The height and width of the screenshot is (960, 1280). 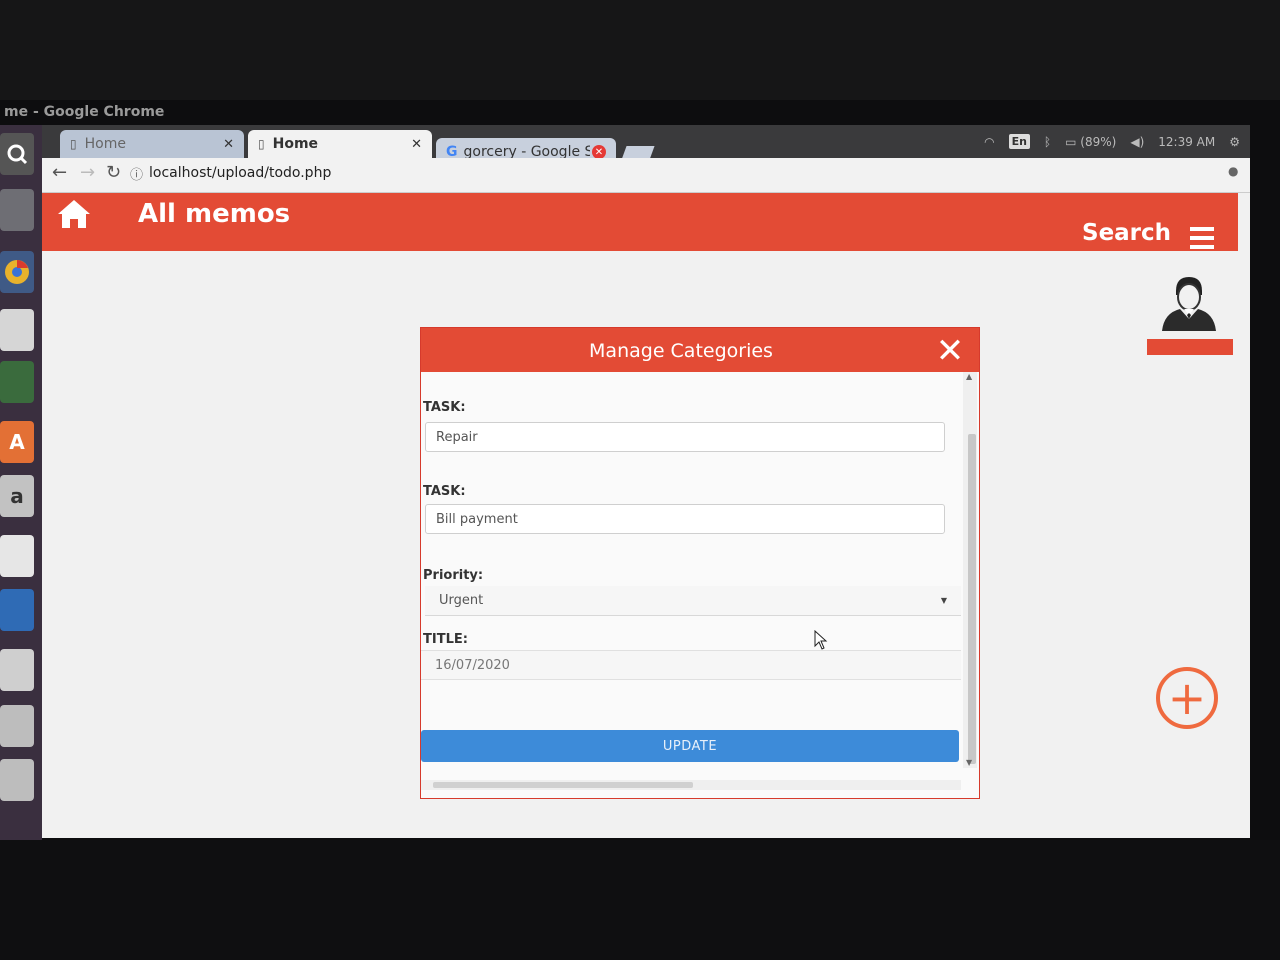 I want to click on page-title: All memos, so click(x=214, y=214).